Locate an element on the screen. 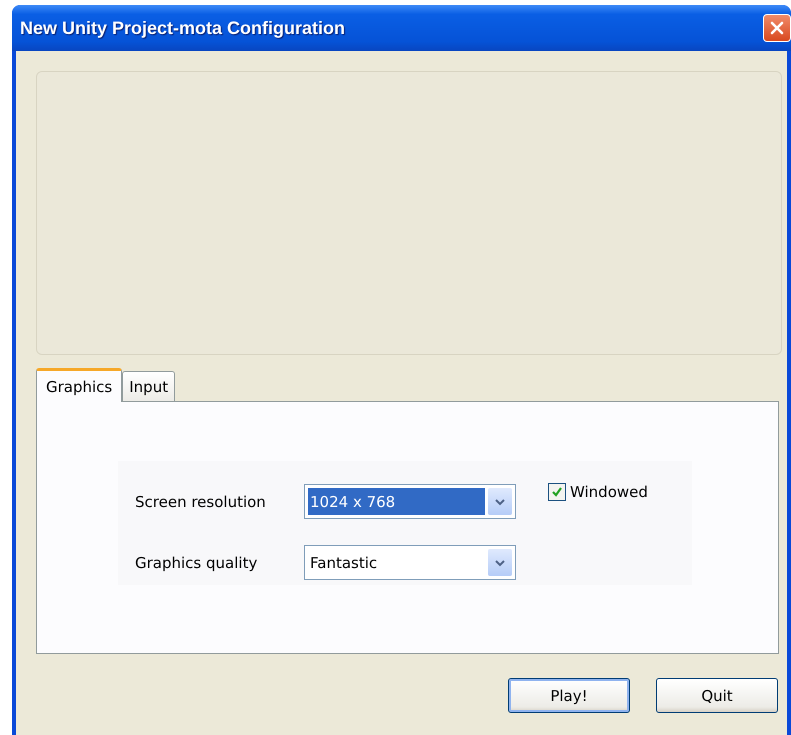 The image size is (791, 735). dialog-button: Play! is located at coordinates (569, 695).